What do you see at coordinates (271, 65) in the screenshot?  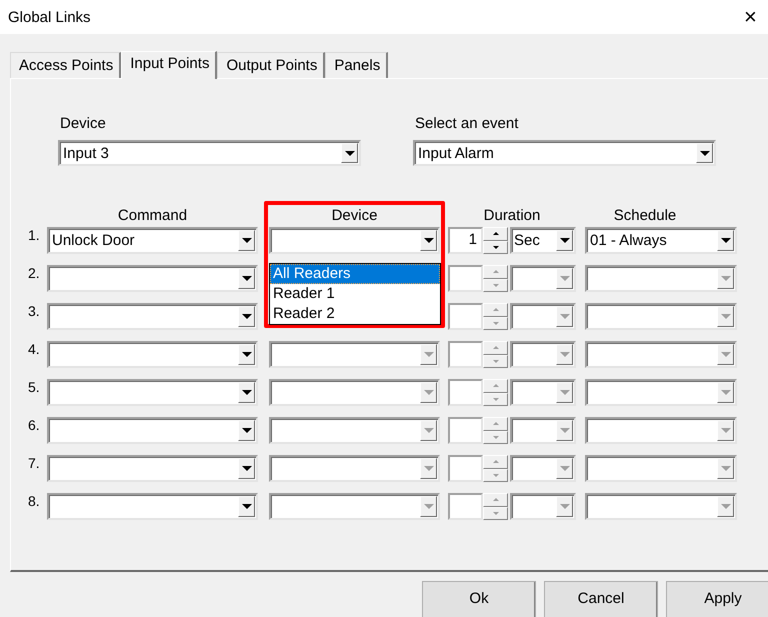 I see `tab: Output Points` at bounding box center [271, 65].